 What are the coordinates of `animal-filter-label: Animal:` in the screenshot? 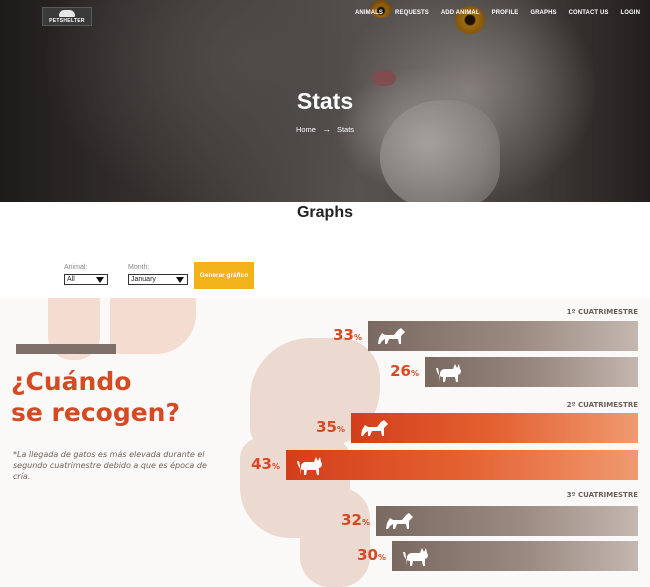 It's located at (76, 267).